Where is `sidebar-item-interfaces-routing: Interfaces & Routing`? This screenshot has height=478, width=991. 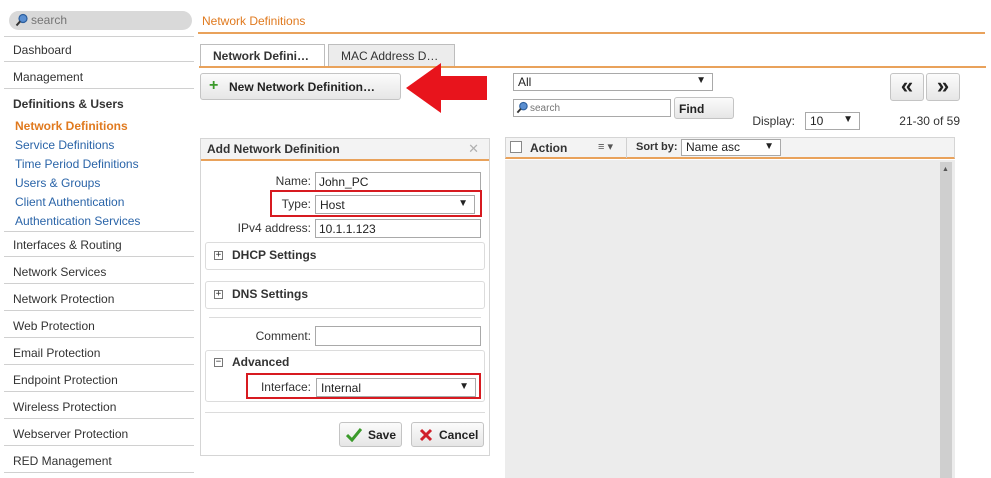
sidebar-item-interfaces-routing: Interfaces & Routing is located at coordinates (99, 244).